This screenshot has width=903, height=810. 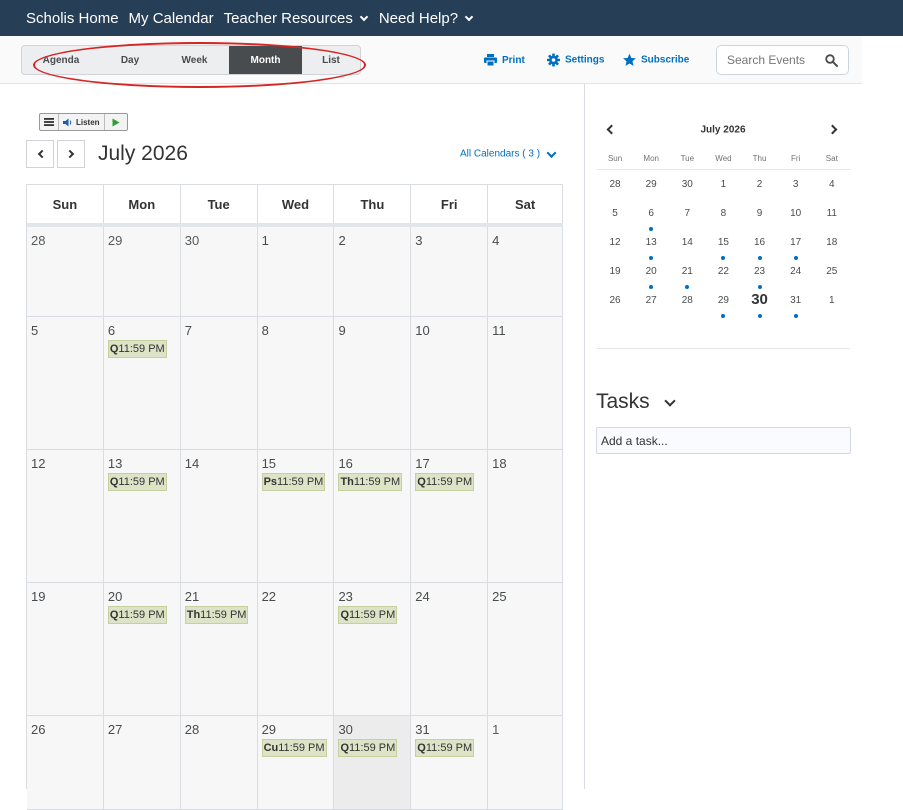 I want to click on mini-day: 12, so click(x=615, y=247).